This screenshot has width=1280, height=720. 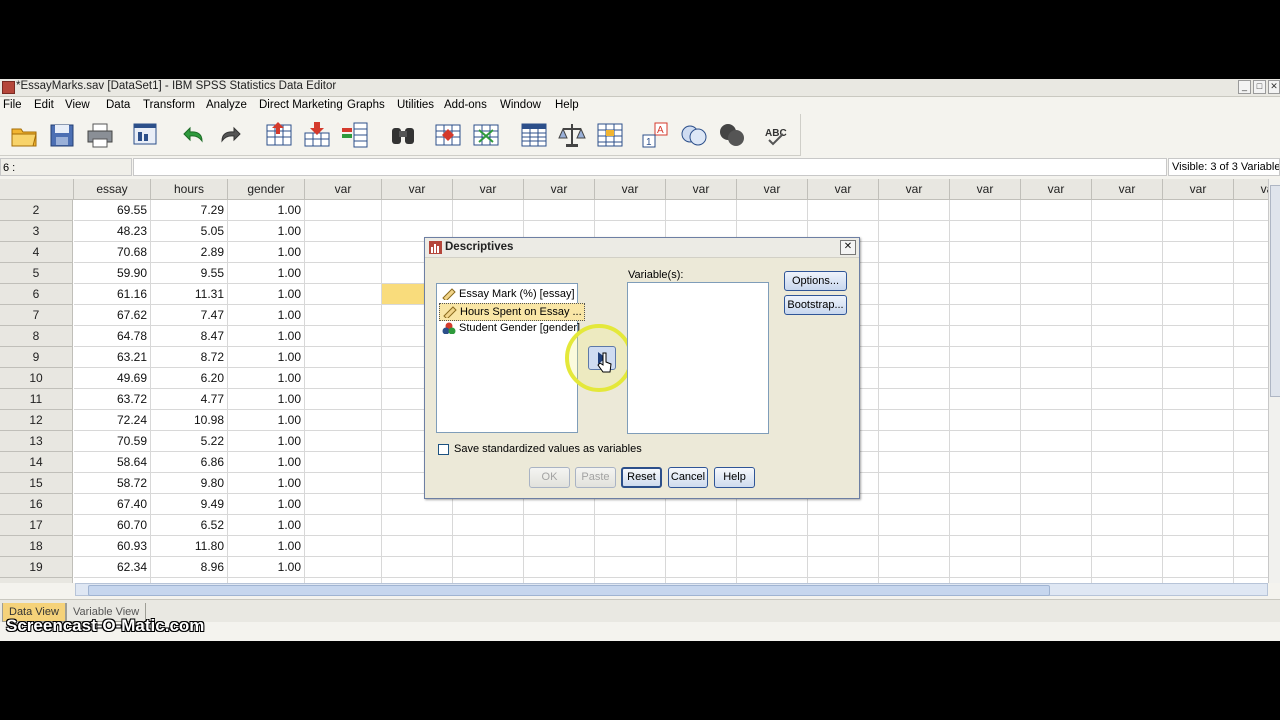 I want to click on cell-essay: 59.90, so click(x=112, y=273).